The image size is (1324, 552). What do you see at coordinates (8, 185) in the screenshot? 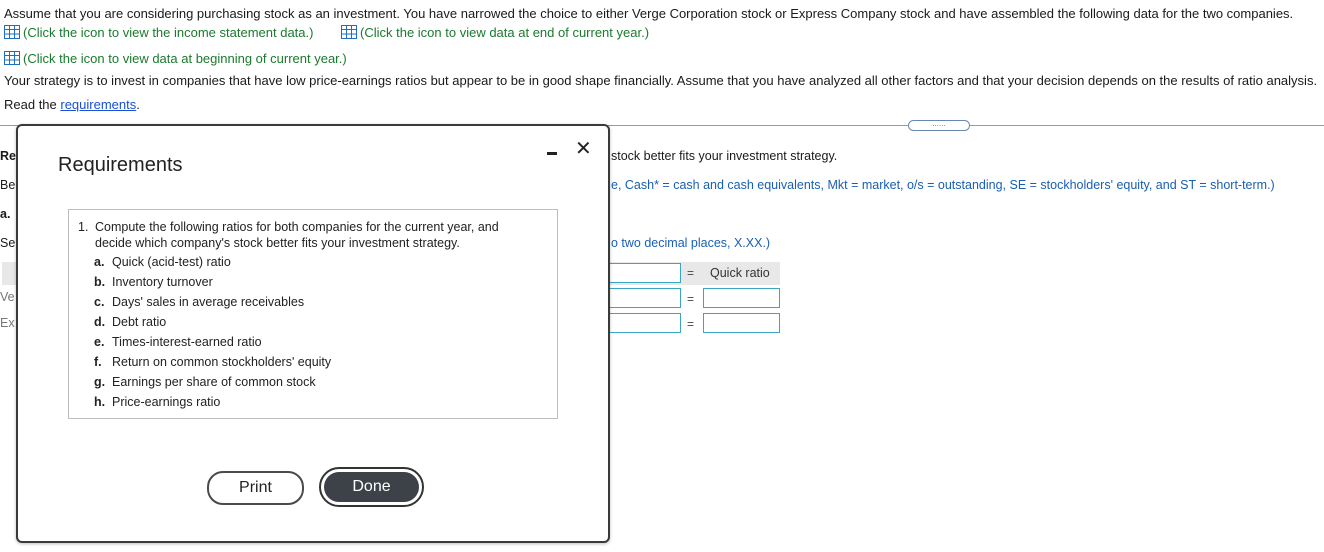
I see `question-fragment-2: Be` at bounding box center [8, 185].